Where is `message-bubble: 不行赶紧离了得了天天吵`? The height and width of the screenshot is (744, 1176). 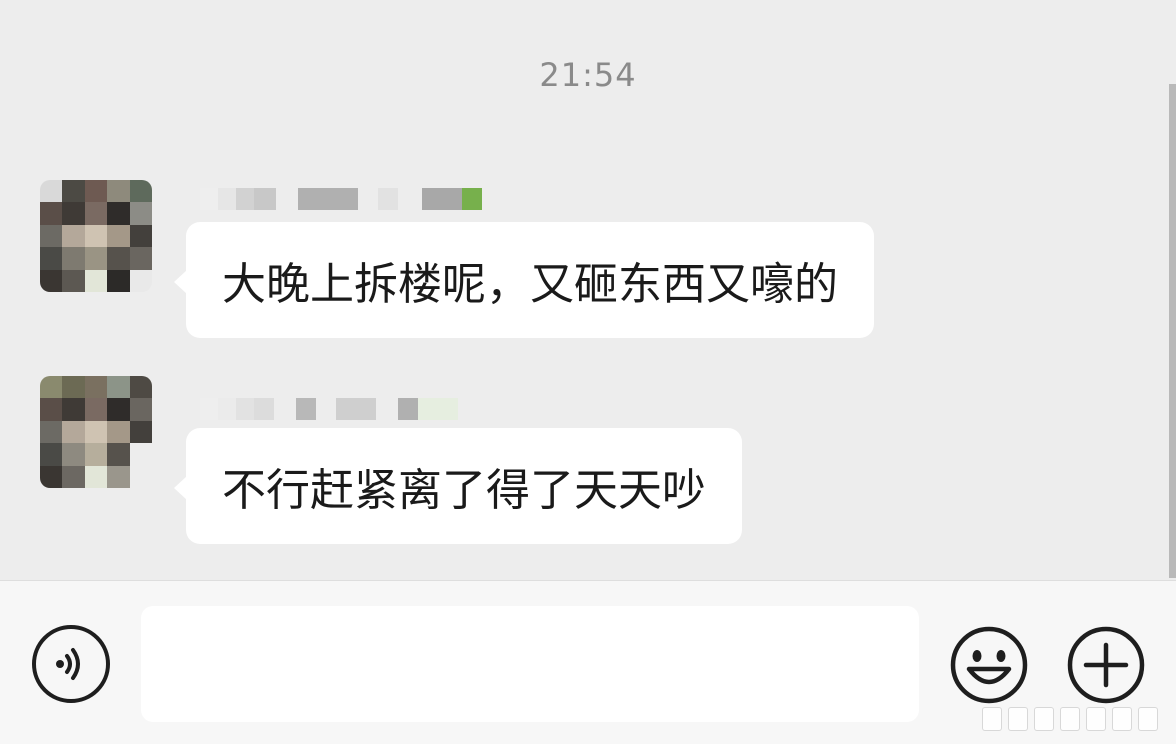 message-bubble: 不行赶紧离了得了天天吵 is located at coordinates (458, 486).